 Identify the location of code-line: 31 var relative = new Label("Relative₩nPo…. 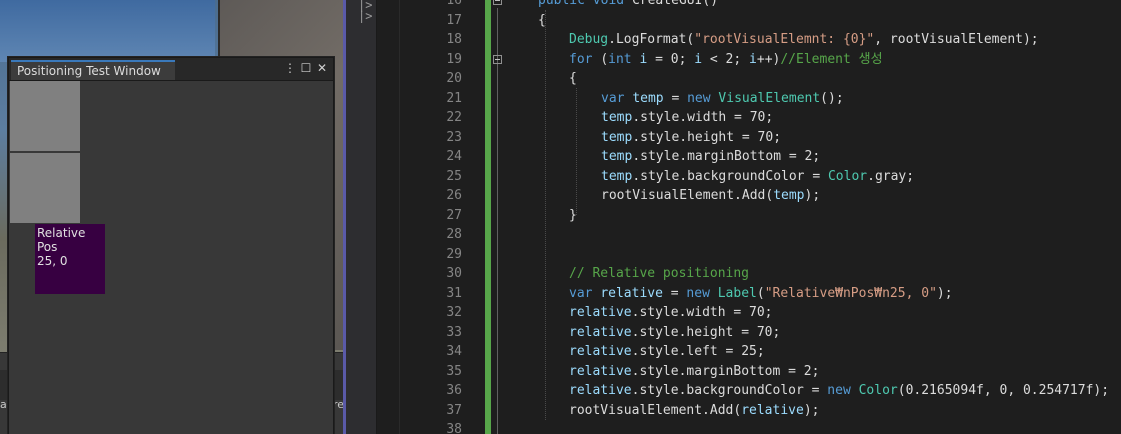
(760, 294).